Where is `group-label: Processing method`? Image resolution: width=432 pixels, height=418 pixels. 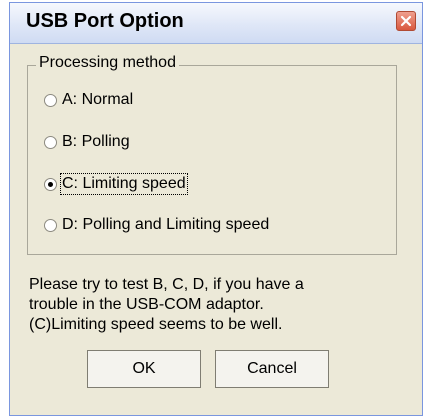
group-label: Processing method is located at coordinates (107, 63).